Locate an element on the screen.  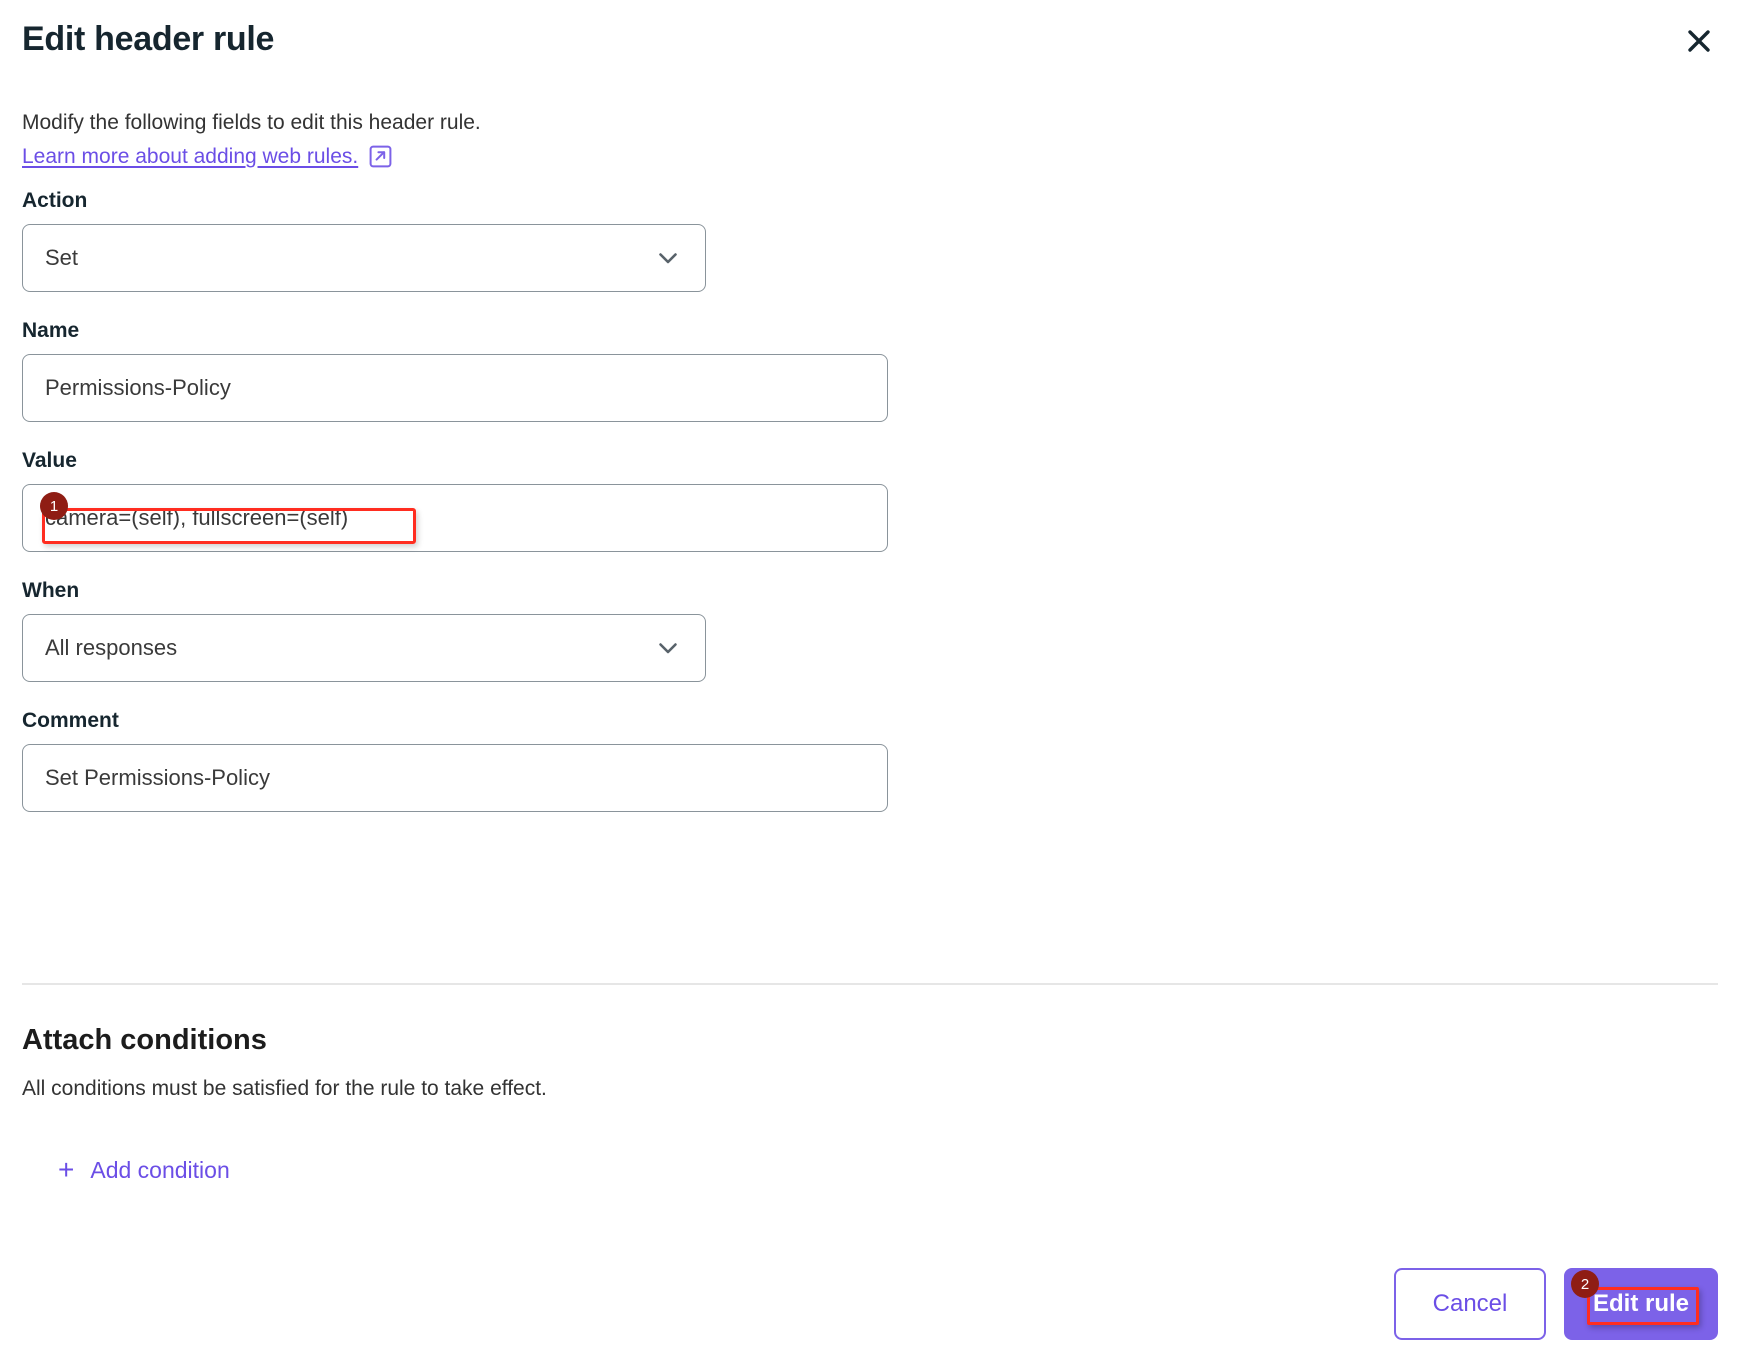
page-title: Edit header rule is located at coordinates (148, 39).